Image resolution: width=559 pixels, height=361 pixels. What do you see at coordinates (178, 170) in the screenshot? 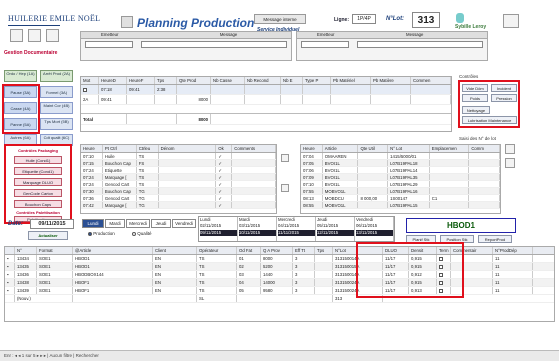
I see `table-row: 07:24 Etiquette TS ✓` at bounding box center [178, 170].